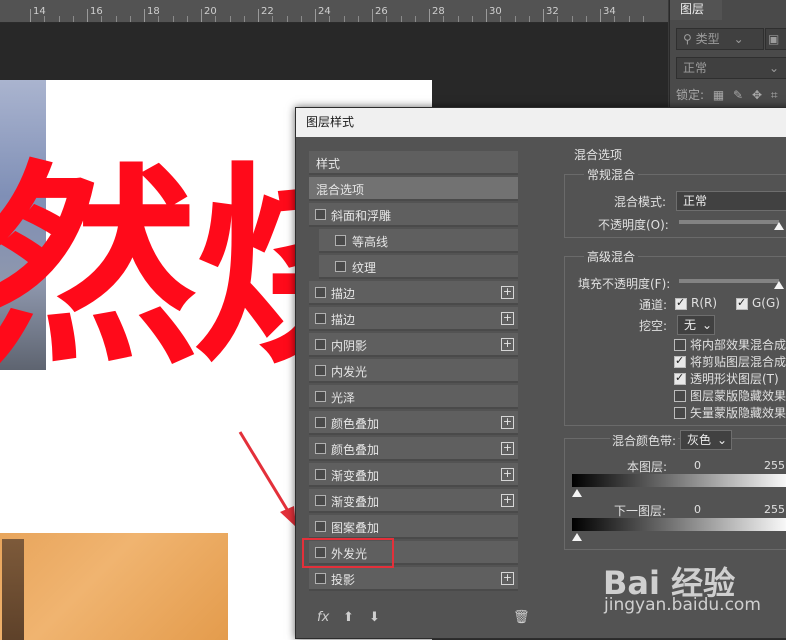  I want to click on style-item-label: 纹理, so click(364, 268).